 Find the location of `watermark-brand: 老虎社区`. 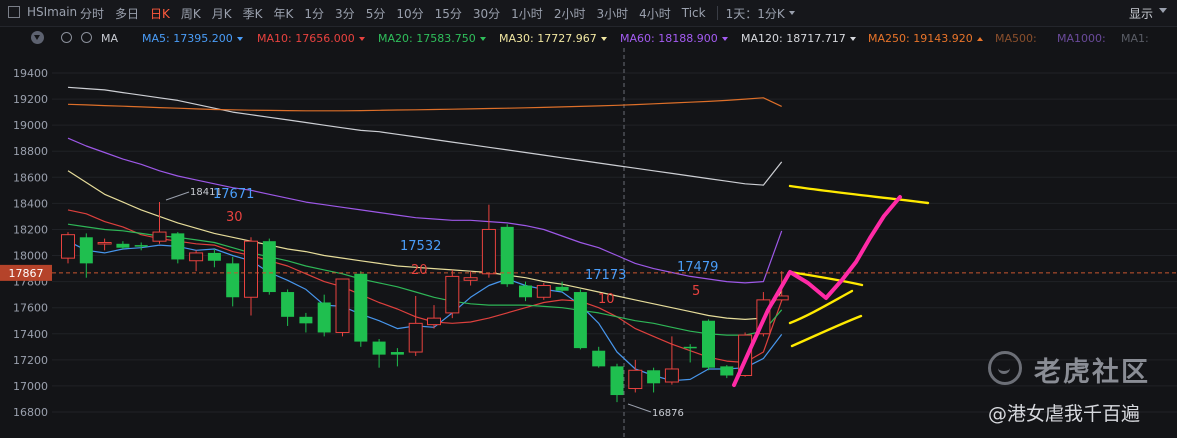

watermark-brand: 老虎社区 is located at coordinates (1092, 372).